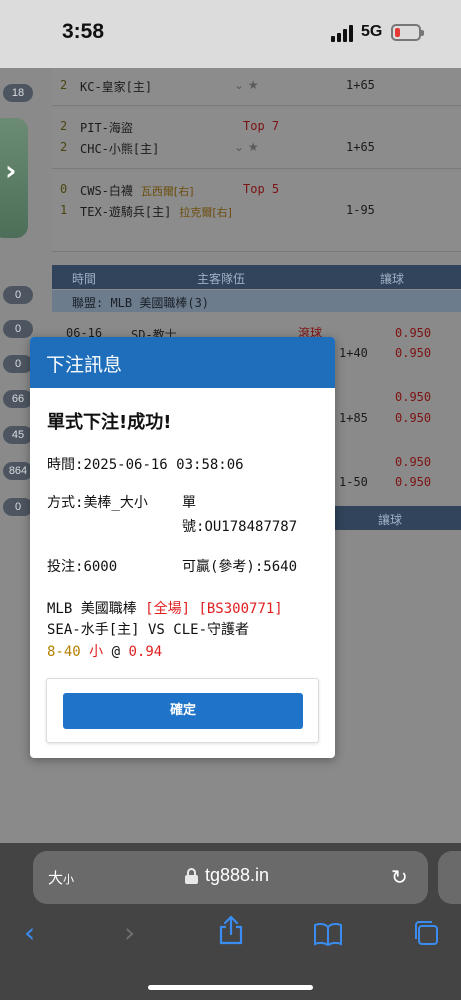  Describe the element at coordinates (97, 502) in the screenshot. I see `bet-method: 方式:美棒_大小` at that location.